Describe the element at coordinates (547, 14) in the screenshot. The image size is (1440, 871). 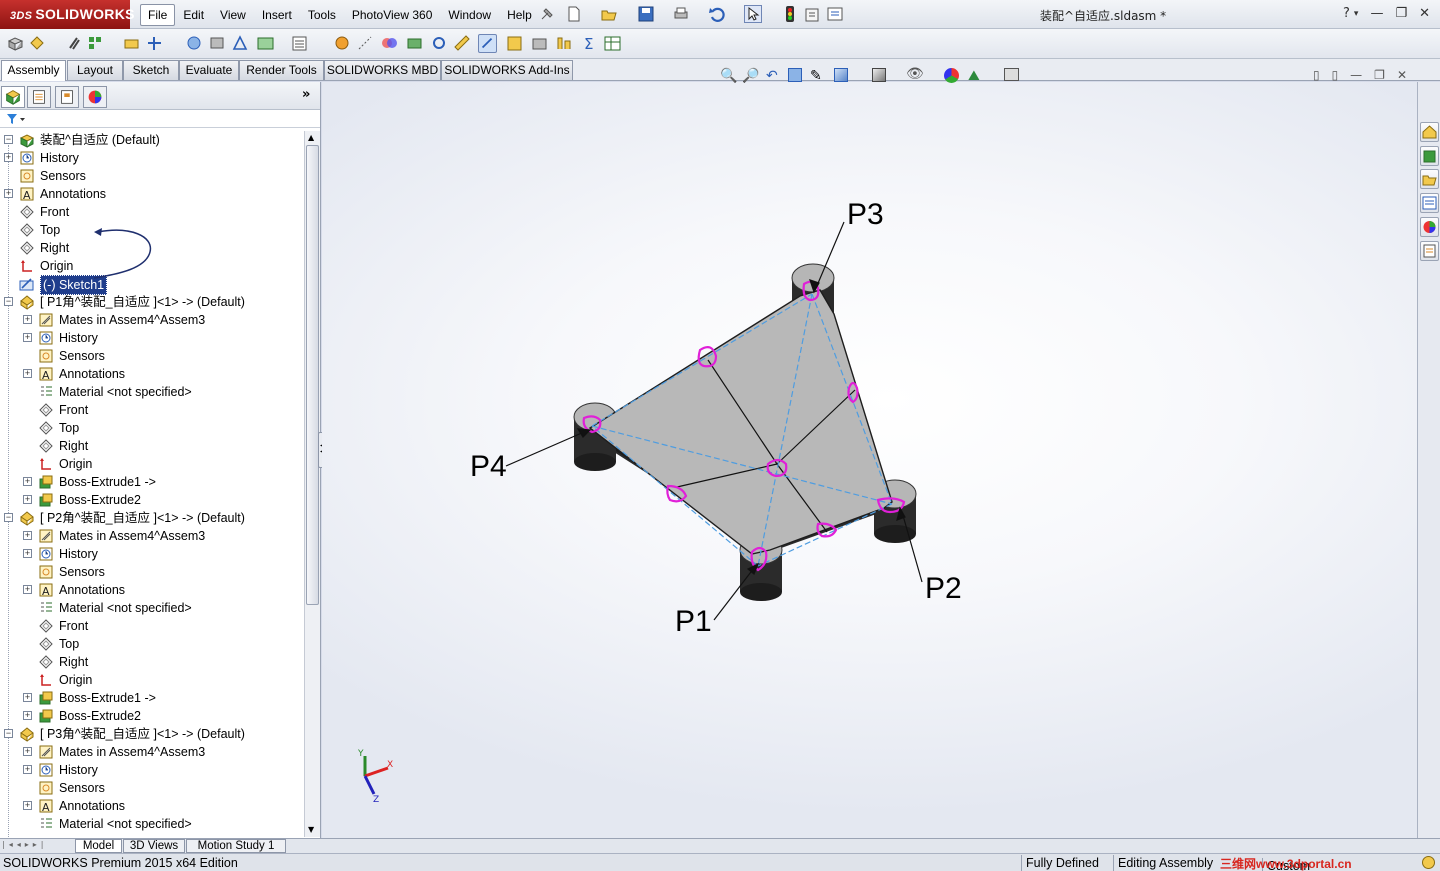
I see `pin-icon` at that location.